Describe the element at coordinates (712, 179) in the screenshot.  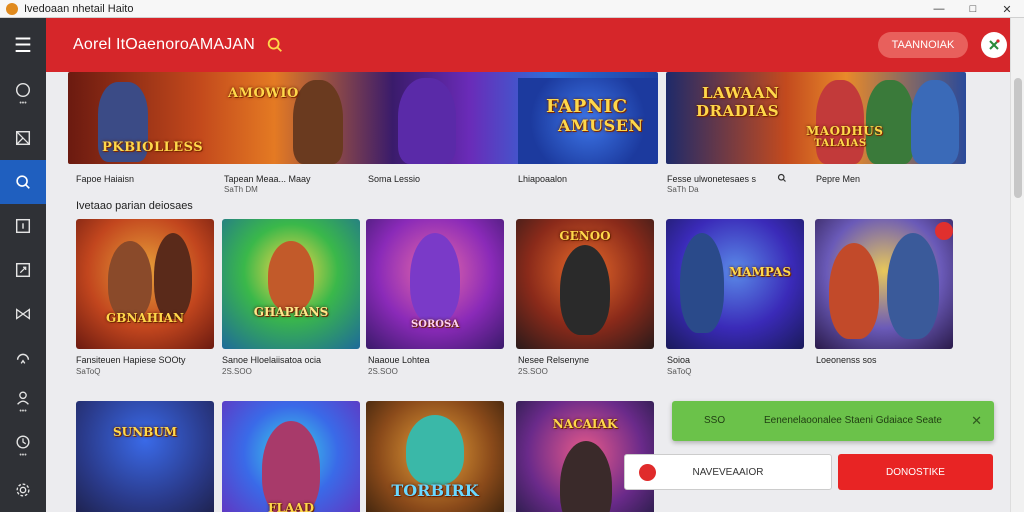
I see `banner-label: Fesse ulwonetesaes s` at that location.